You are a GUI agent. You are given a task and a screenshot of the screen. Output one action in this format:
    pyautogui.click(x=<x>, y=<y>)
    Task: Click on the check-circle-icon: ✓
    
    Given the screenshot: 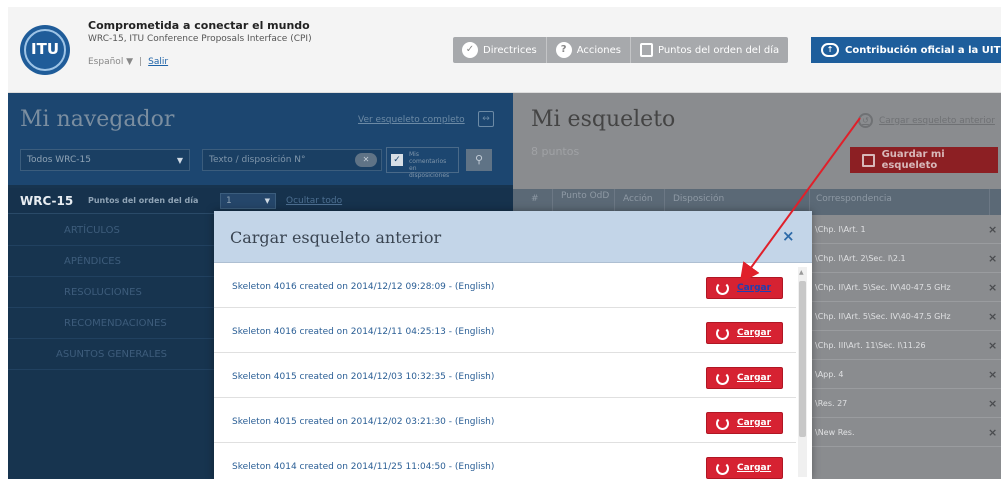 What is the action you would take?
    pyautogui.click(x=470, y=50)
    